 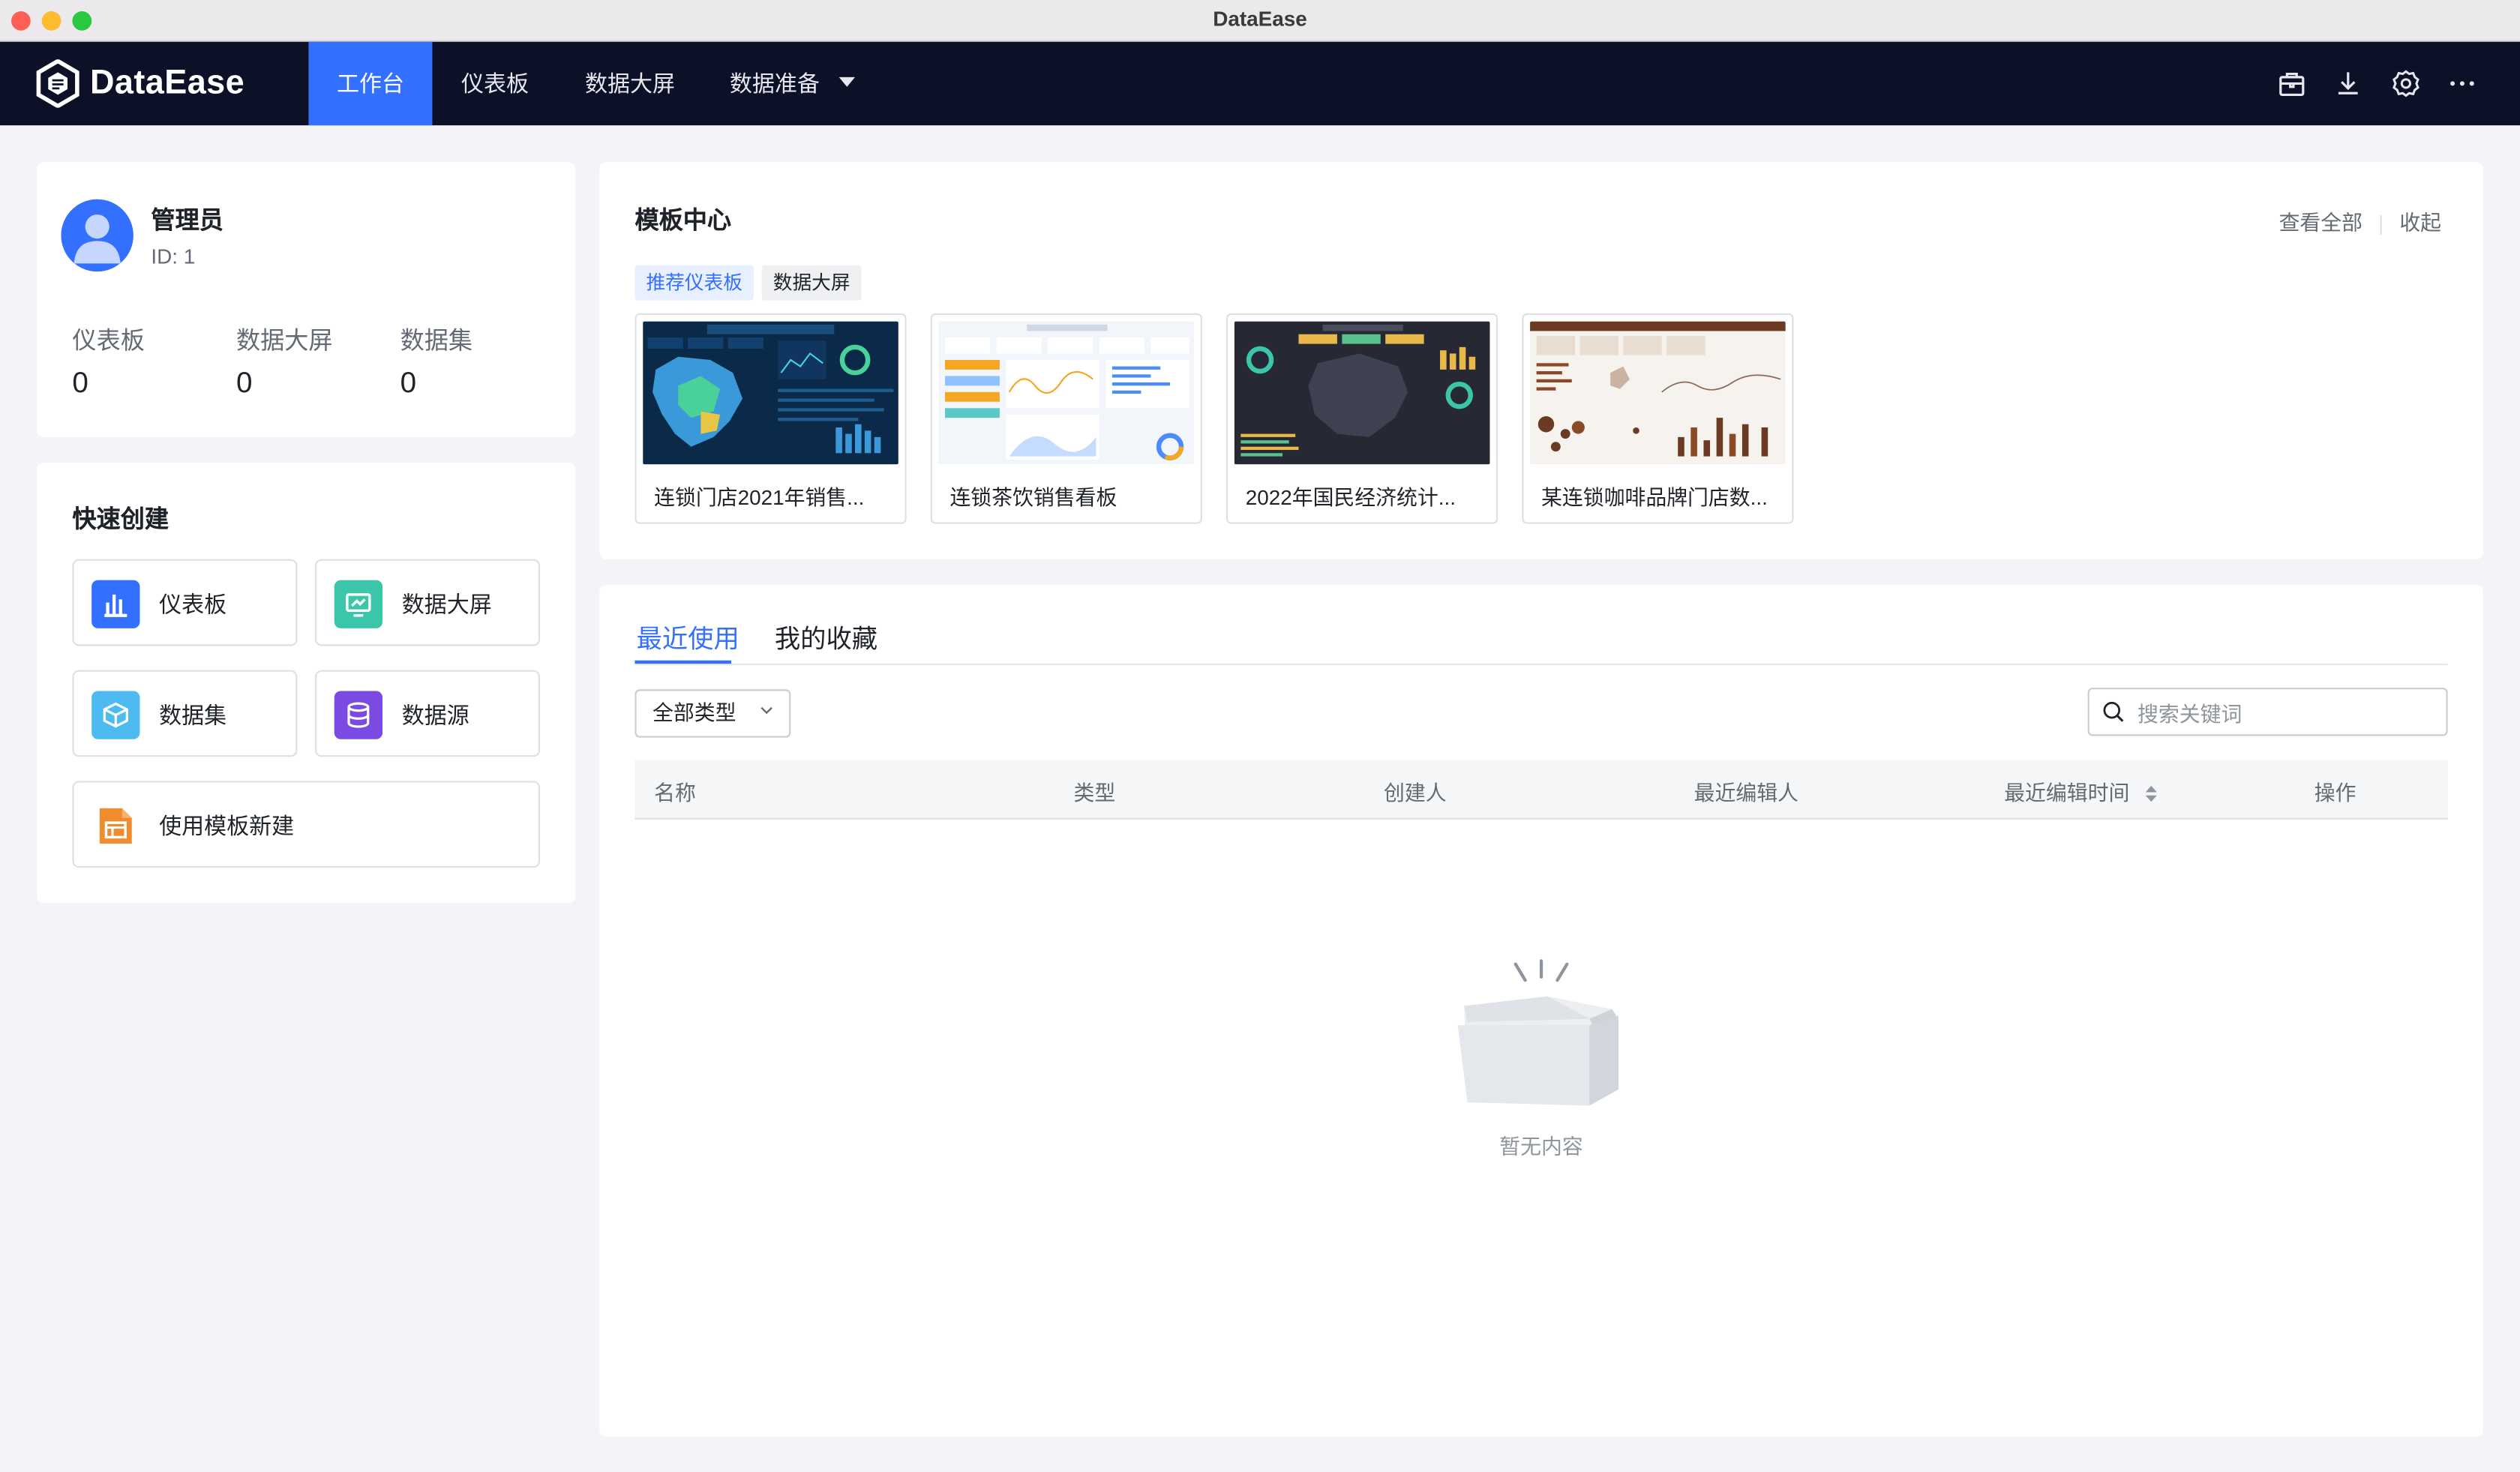 What do you see at coordinates (193, 715) in the screenshot?
I see `create-dataset-label: 数据集` at bounding box center [193, 715].